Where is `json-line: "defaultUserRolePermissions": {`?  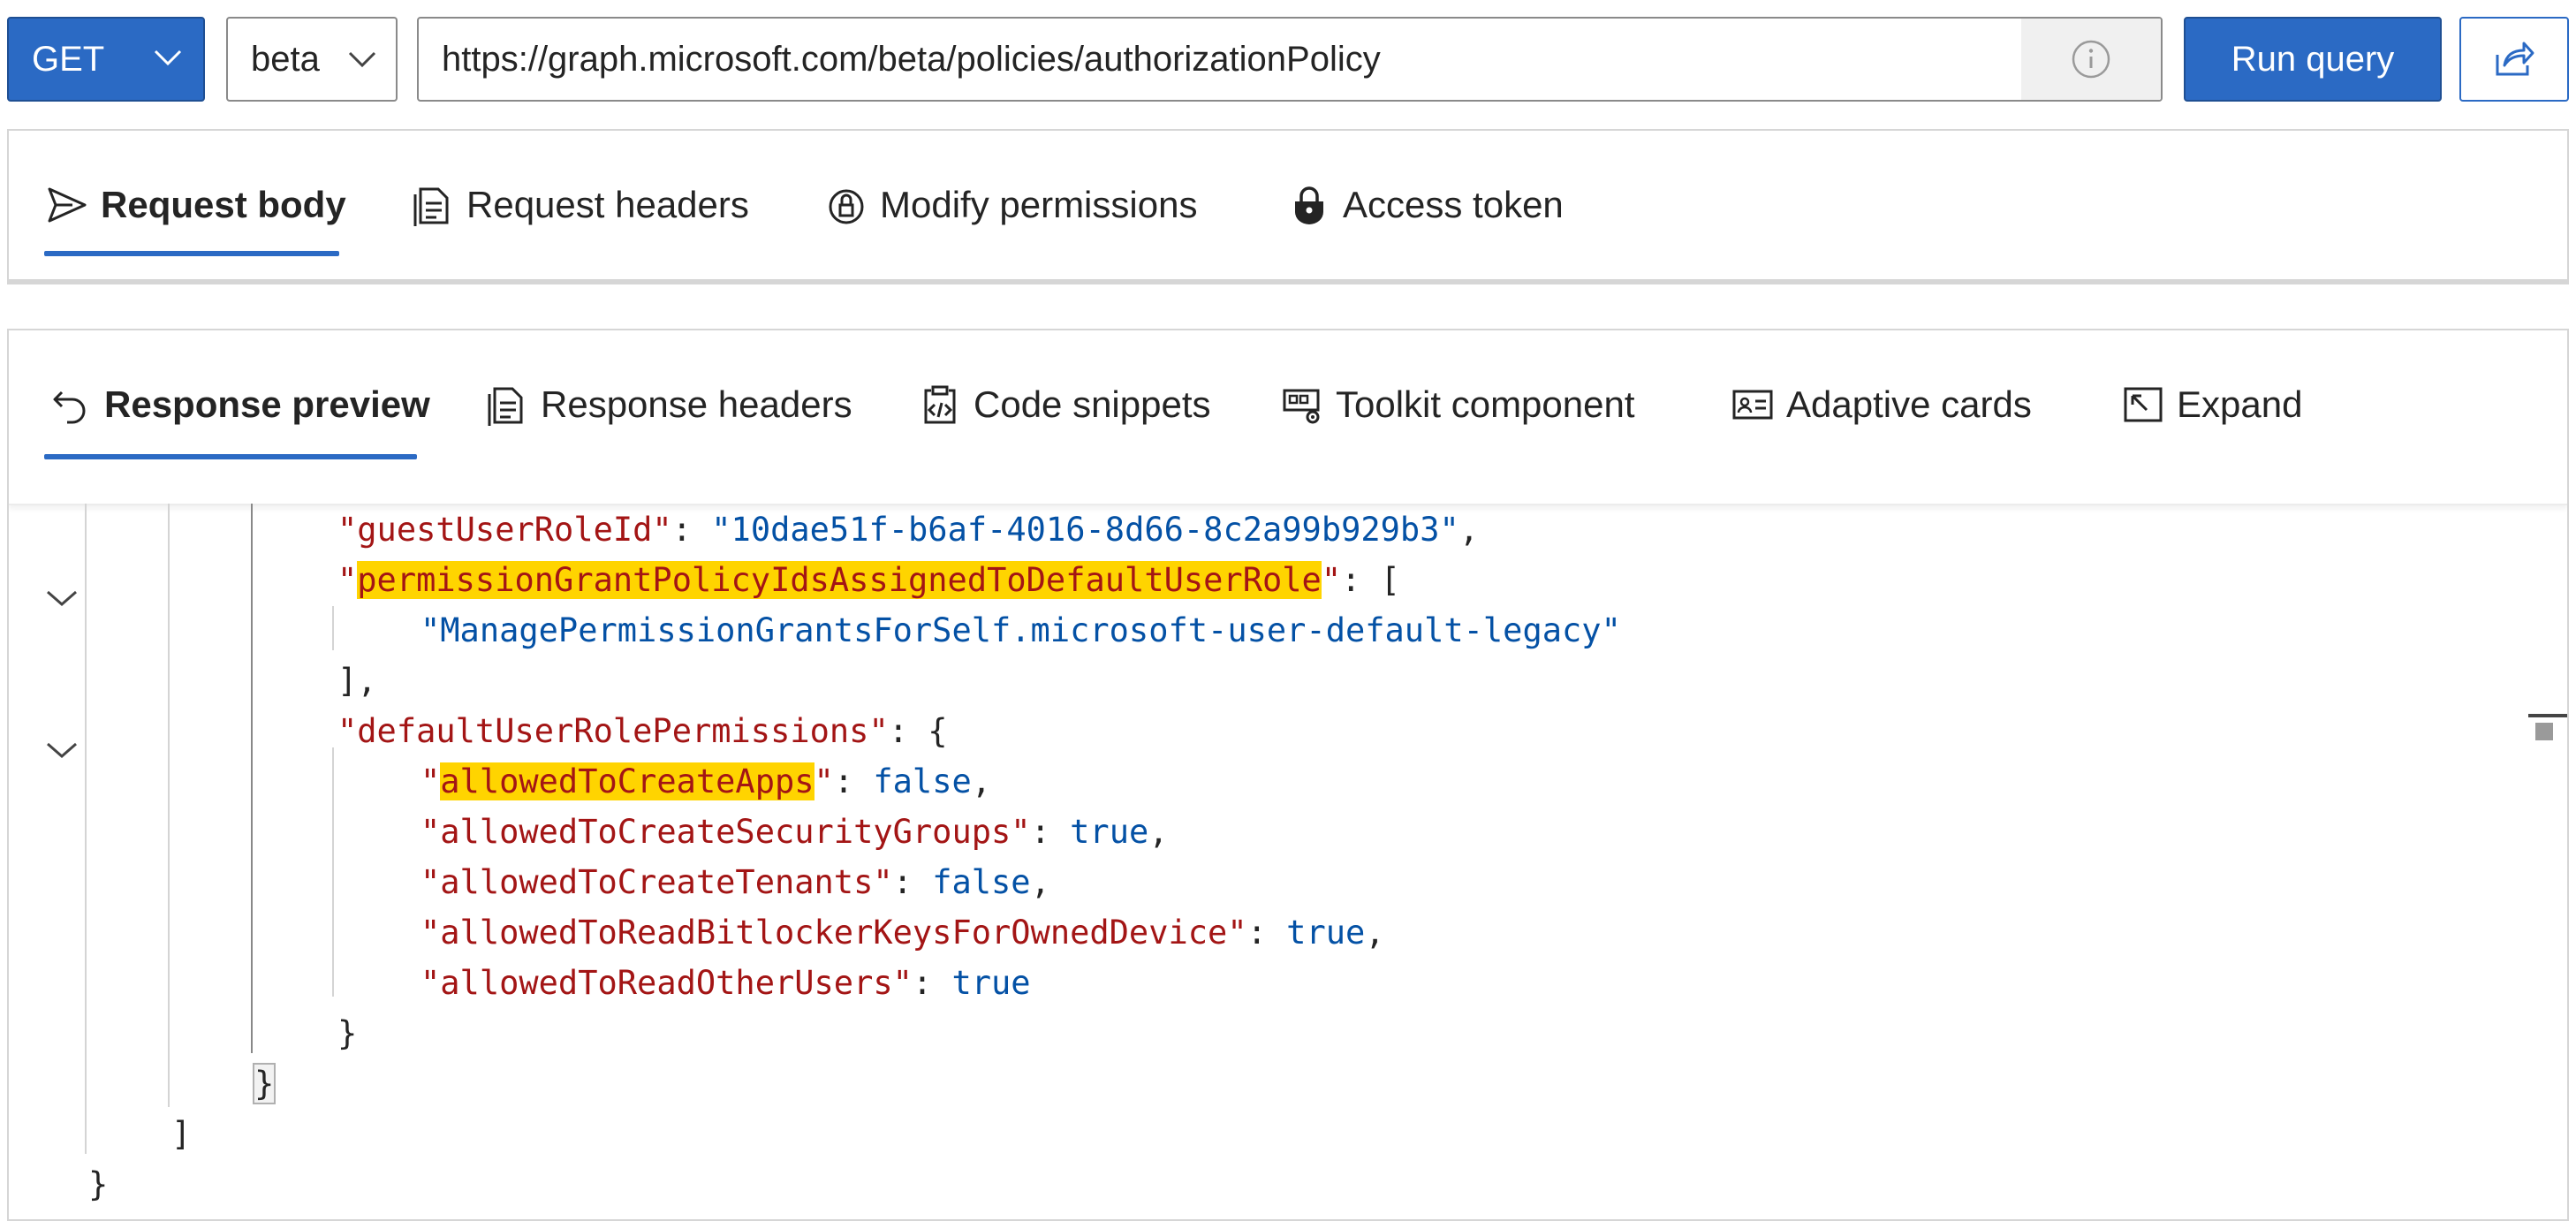 json-line: "defaultUserRolePermissions": { is located at coordinates (643, 731).